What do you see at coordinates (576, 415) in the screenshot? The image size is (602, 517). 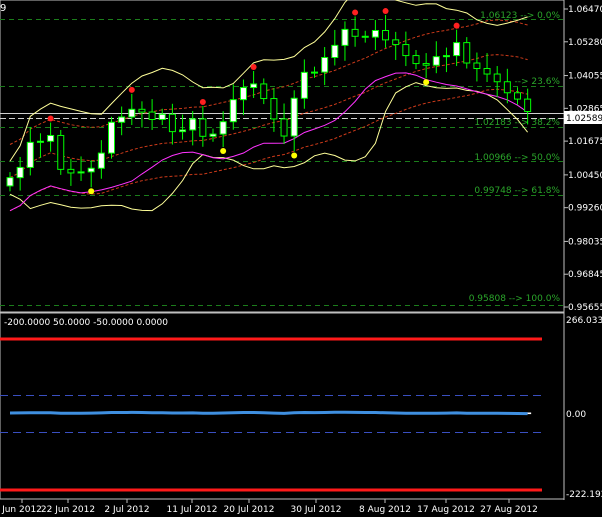 I see `indicator-axis-zero: 0.00` at bounding box center [576, 415].